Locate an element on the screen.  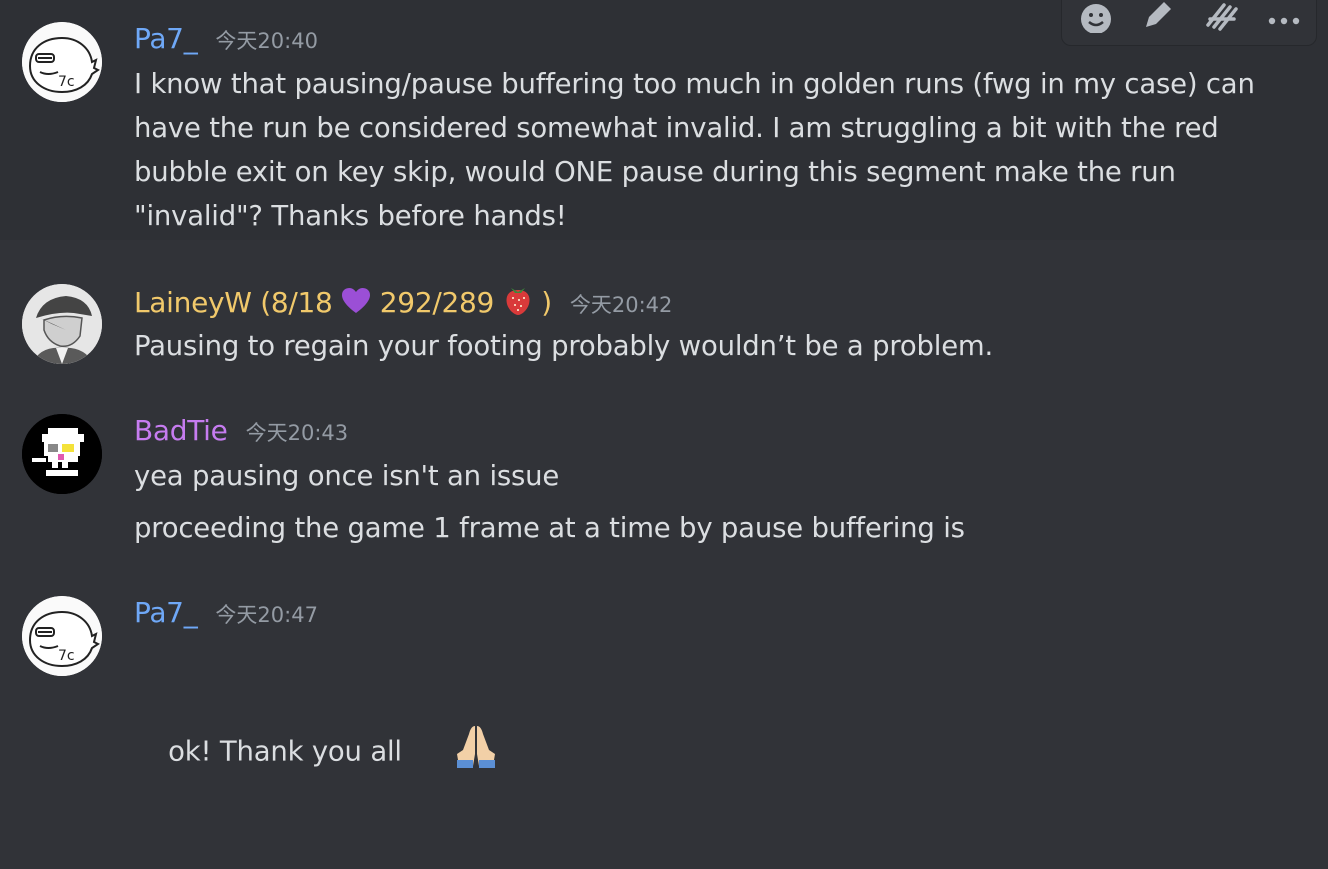
edit-button is located at coordinates (1158, 19).